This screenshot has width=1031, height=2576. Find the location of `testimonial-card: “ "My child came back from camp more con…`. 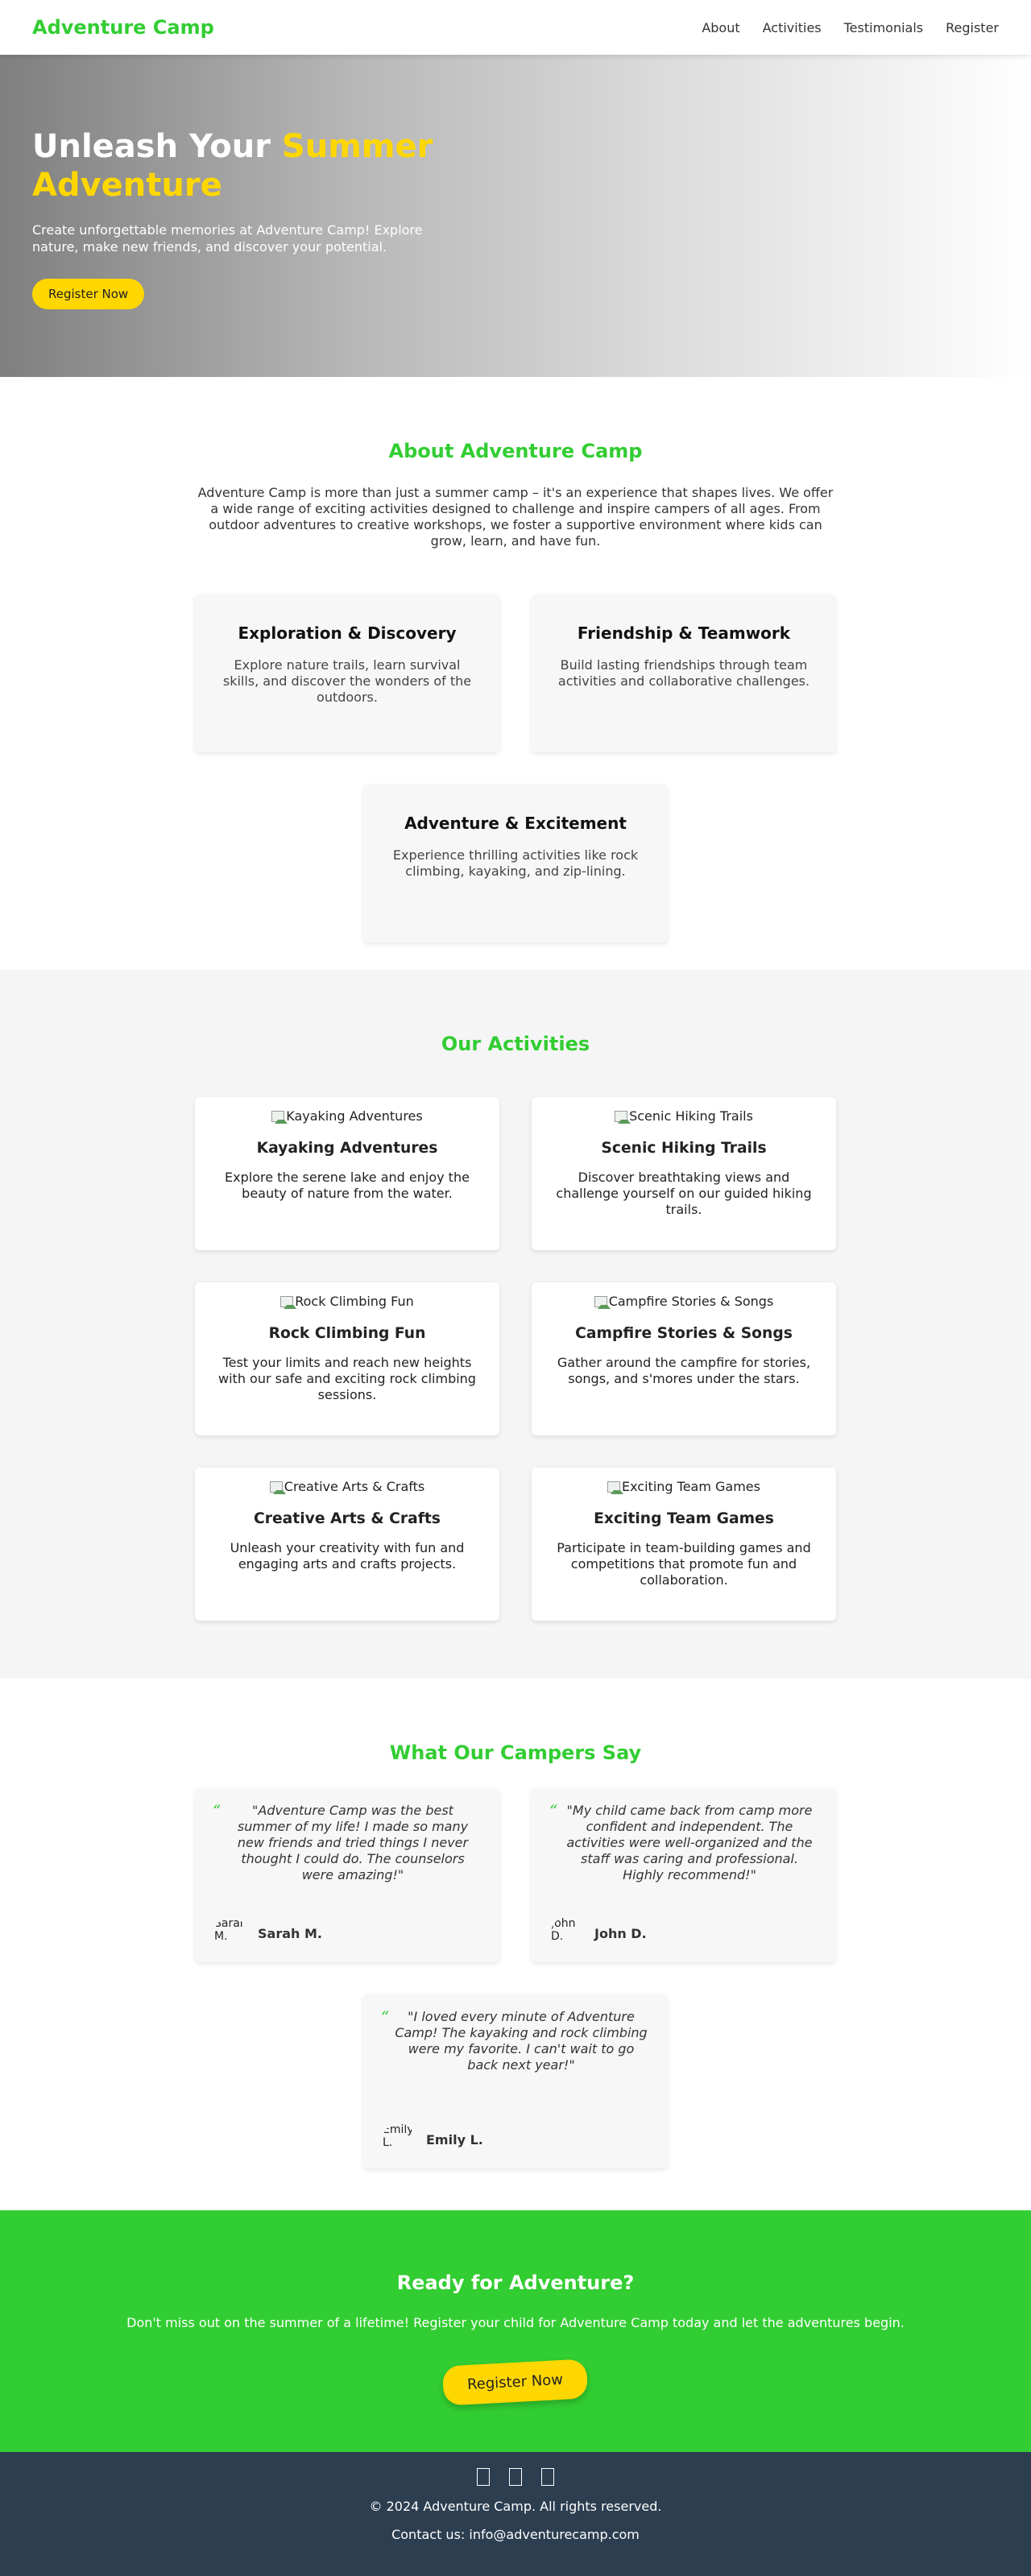

testimonial-card: “ "My child came back from camp more con… is located at coordinates (684, 1875).